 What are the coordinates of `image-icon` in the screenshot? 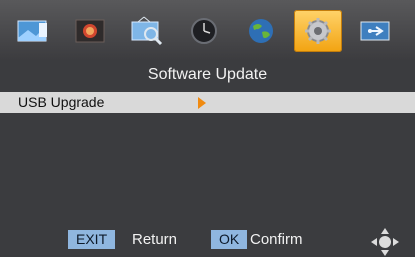 It's located at (90, 31).